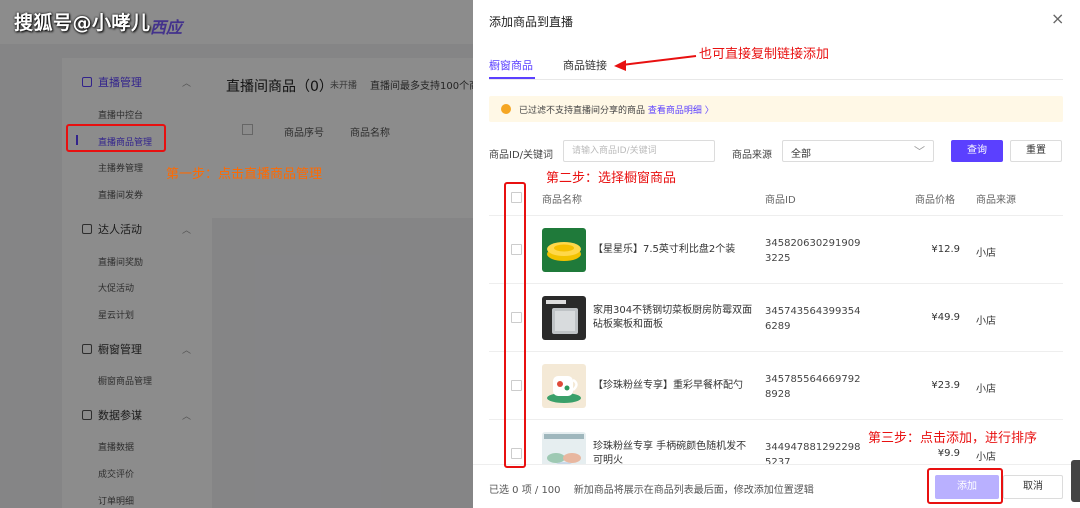 This screenshot has width=1080, height=508. Describe the element at coordinates (752, 155) in the screenshot. I see `source-filter-label: 商品来源` at that location.